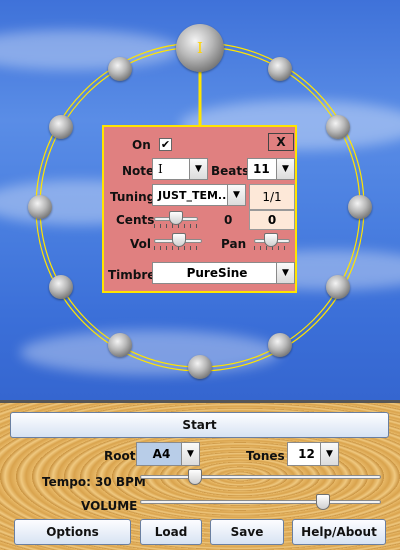 This screenshot has height=550, width=400. I want to click on tempo-label: Tempo: 30 BPM, so click(94, 482).